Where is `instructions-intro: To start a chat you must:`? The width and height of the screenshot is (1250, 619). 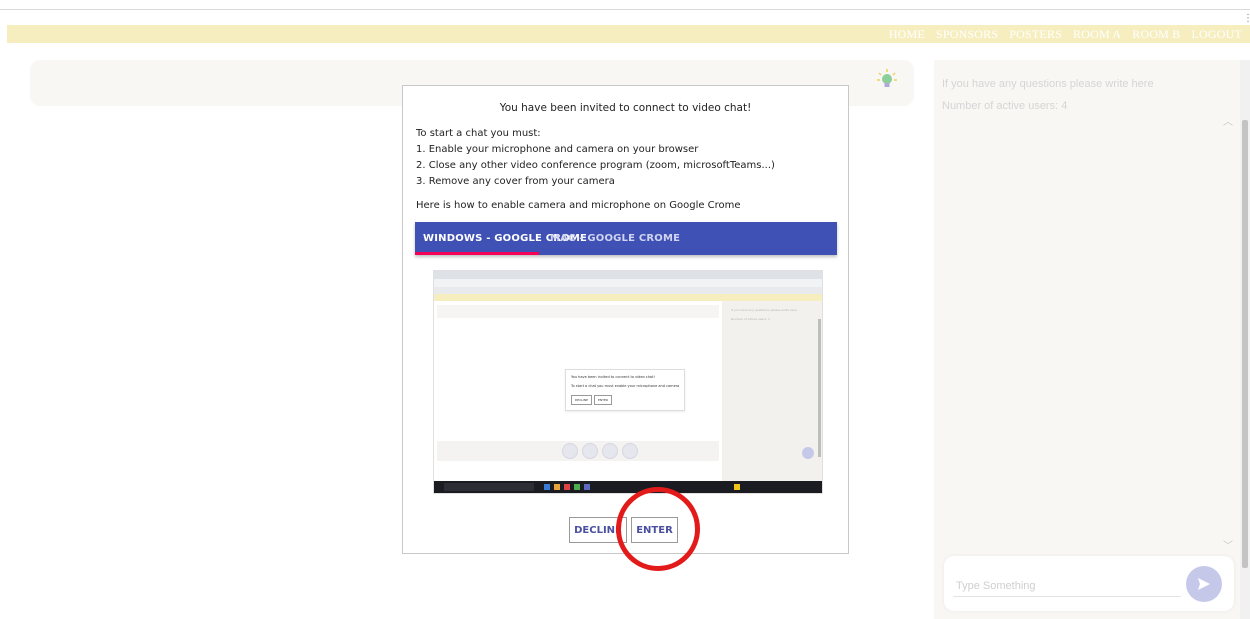
instructions-intro: To start a chat you must: is located at coordinates (478, 133).